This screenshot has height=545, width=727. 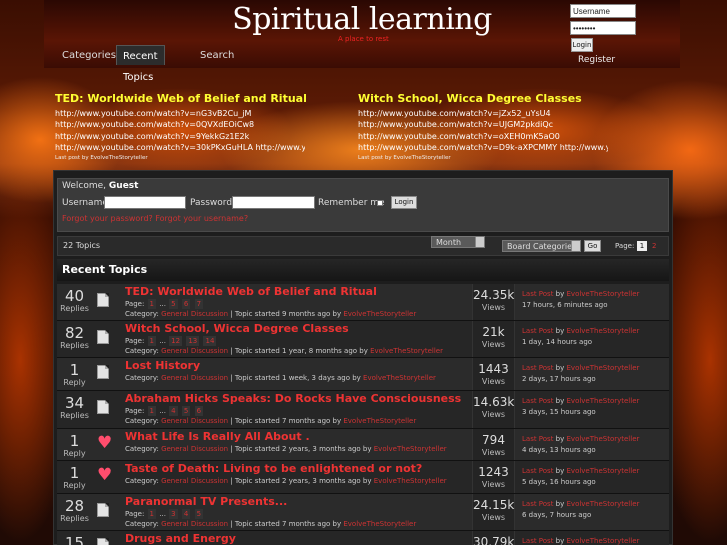 What do you see at coordinates (210, 341) in the screenshot?
I see `page-link: 14` at bounding box center [210, 341].